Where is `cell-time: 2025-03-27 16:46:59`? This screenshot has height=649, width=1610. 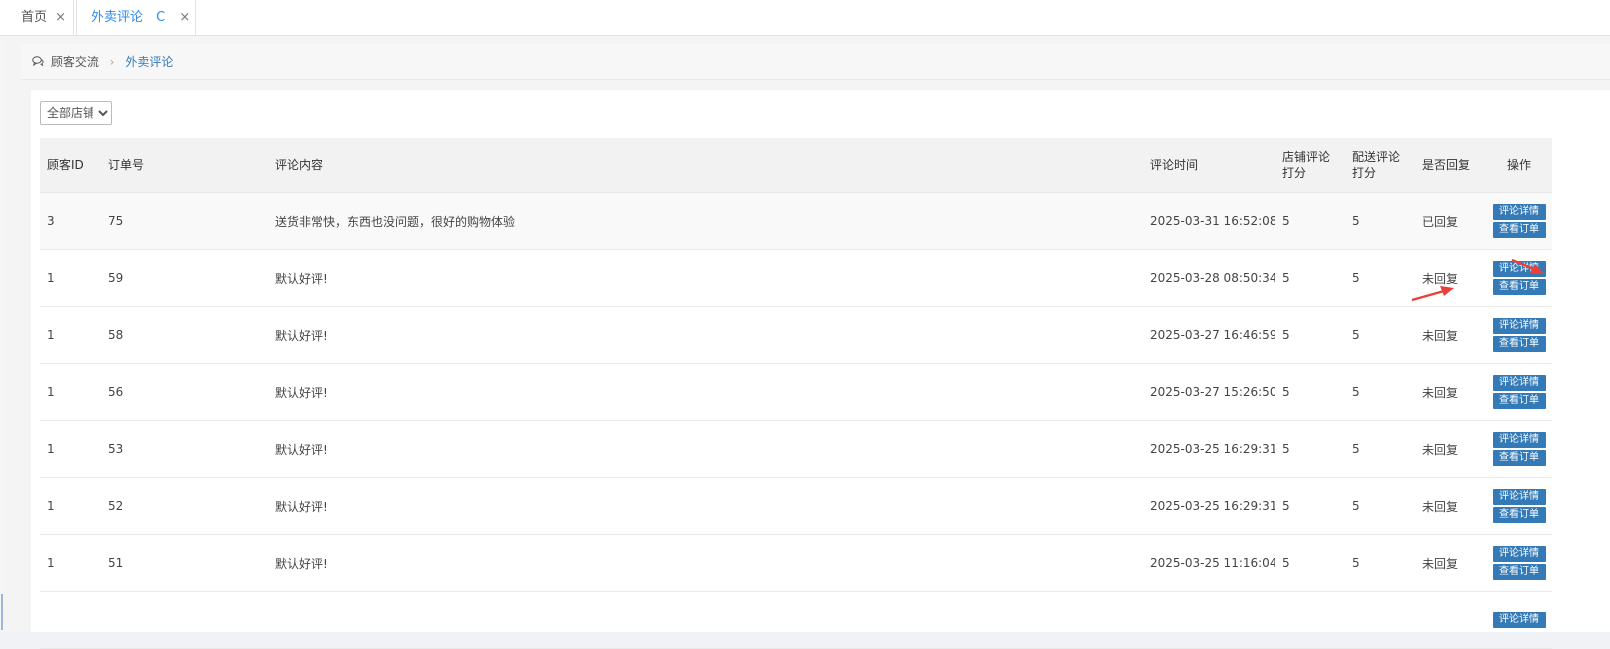
cell-time: 2025-03-27 16:46:59 is located at coordinates (1209, 335).